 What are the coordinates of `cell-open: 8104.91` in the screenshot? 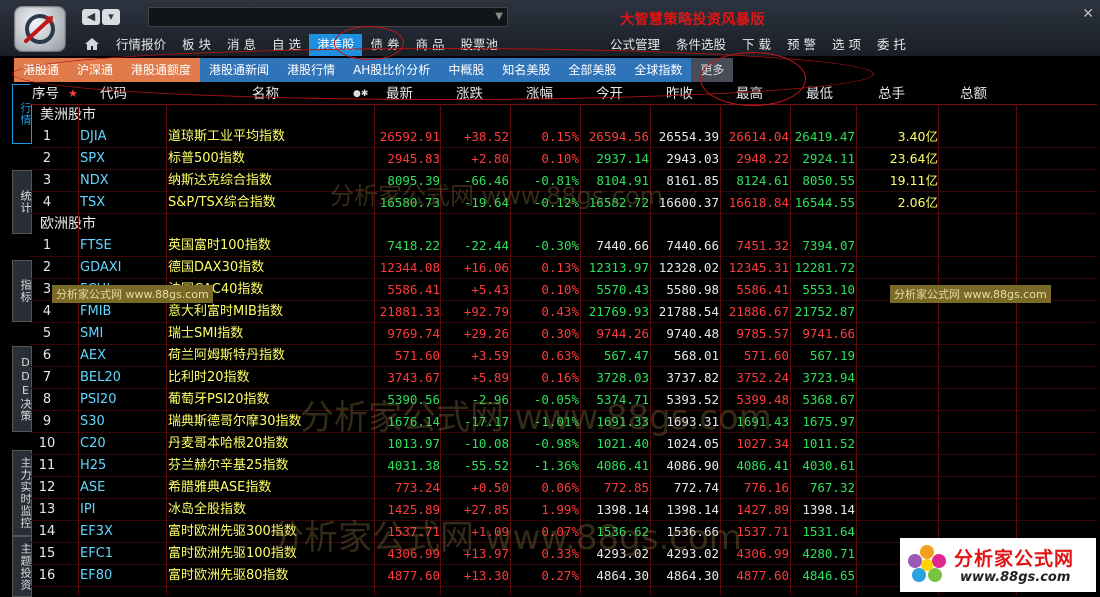 It's located at (622, 180).